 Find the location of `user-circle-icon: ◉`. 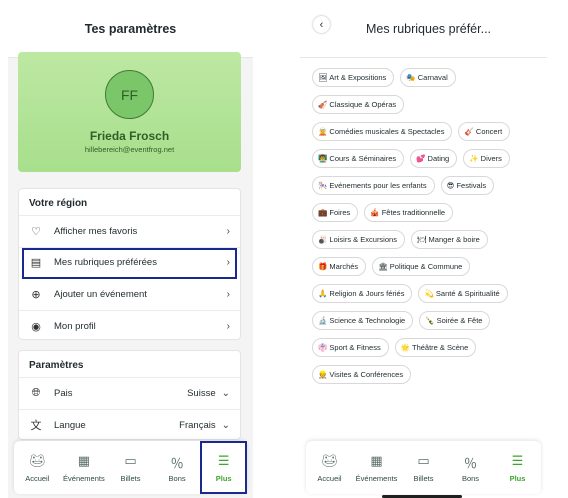

user-circle-icon: ◉ is located at coordinates (36, 326).